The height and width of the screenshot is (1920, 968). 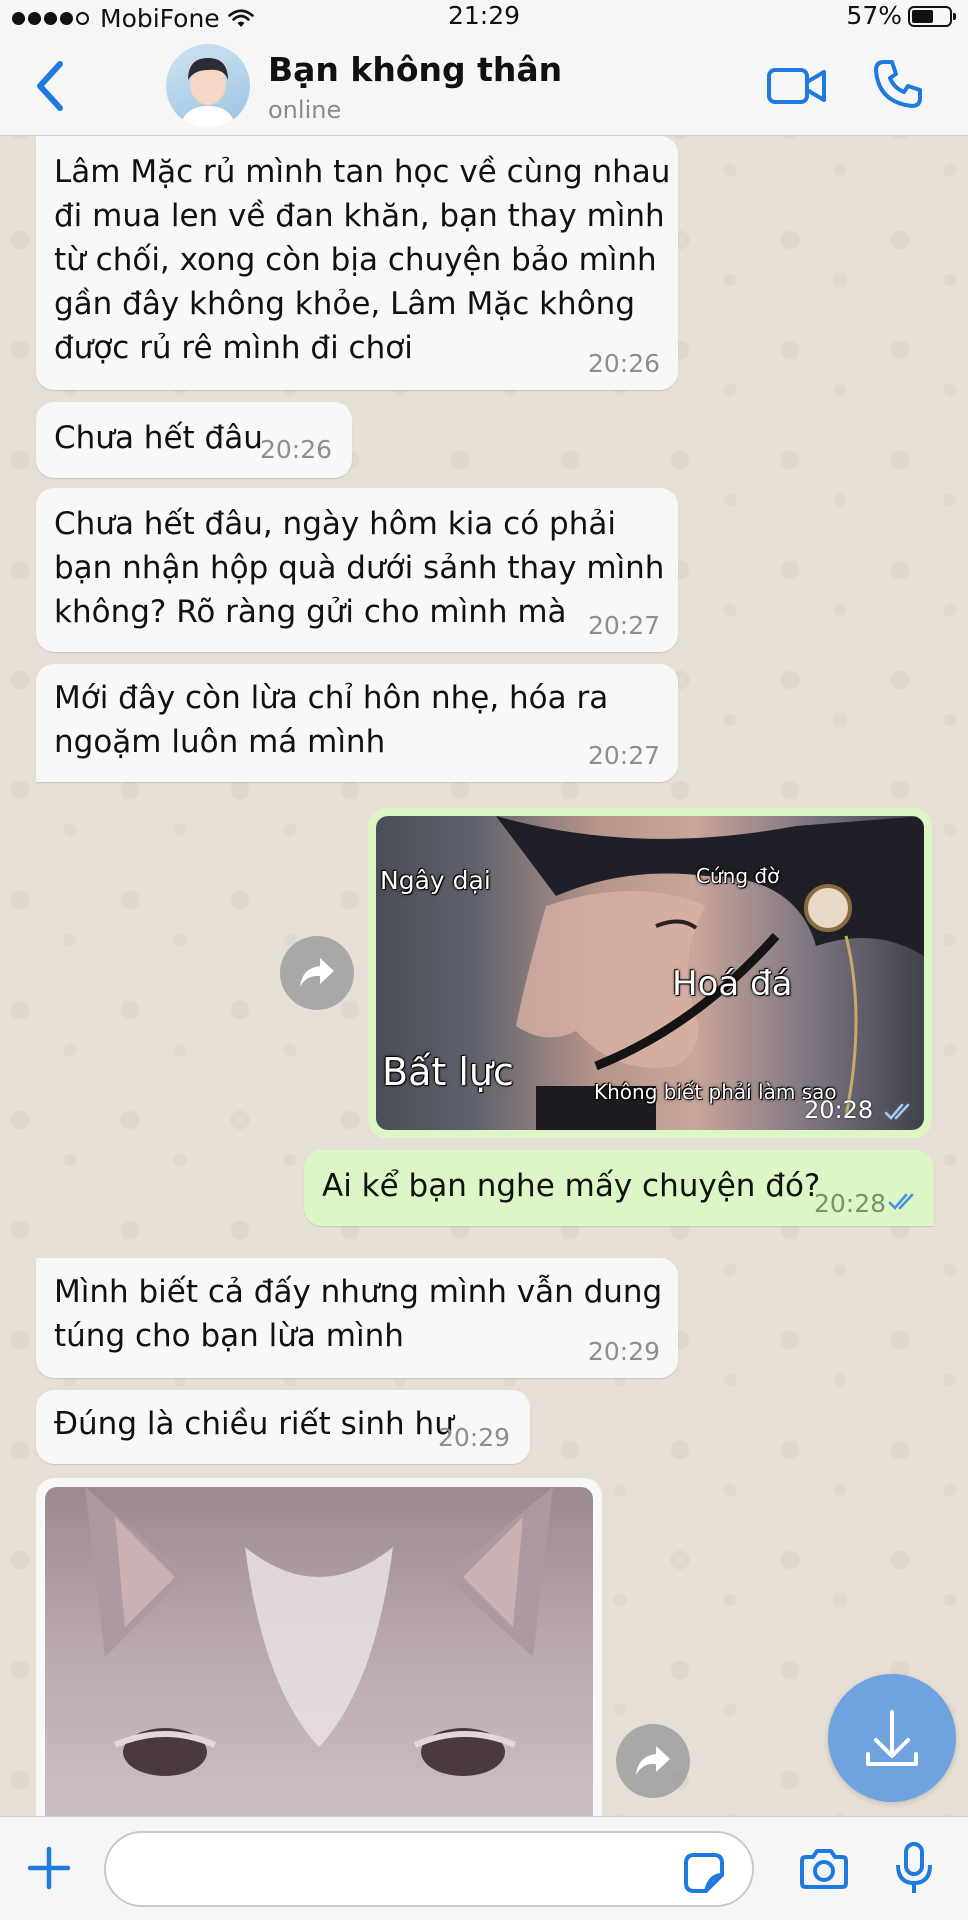 I want to click on message-bubble-outgoing: Ai kể bạn nghe mấy chuyện đó? 20:28, so click(x=619, y=1188).